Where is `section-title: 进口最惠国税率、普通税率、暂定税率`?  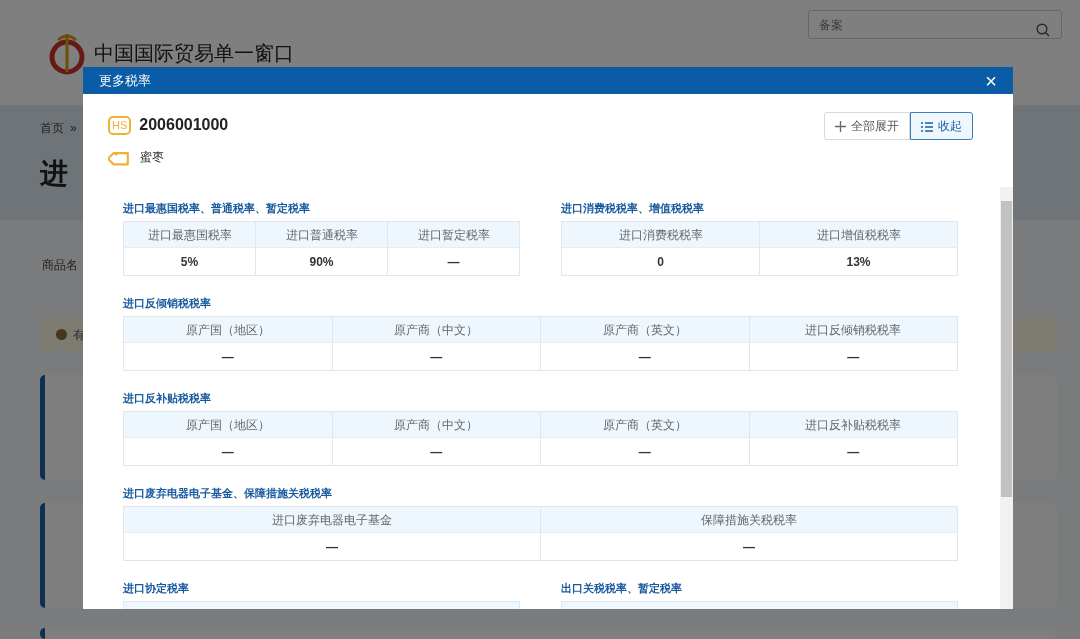
section-title: 进口最惠国税率、普通税率、暂定税率 is located at coordinates (217, 208).